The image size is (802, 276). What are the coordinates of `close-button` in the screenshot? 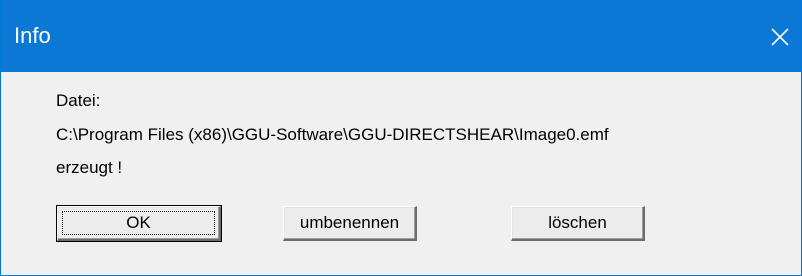 It's located at (780, 37).